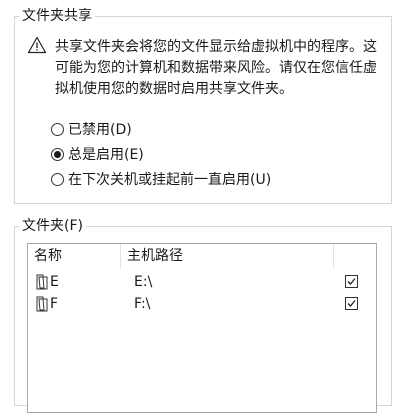 The width and height of the screenshot is (405, 413). I want to click on folder-host-path: E:\, so click(143, 282).